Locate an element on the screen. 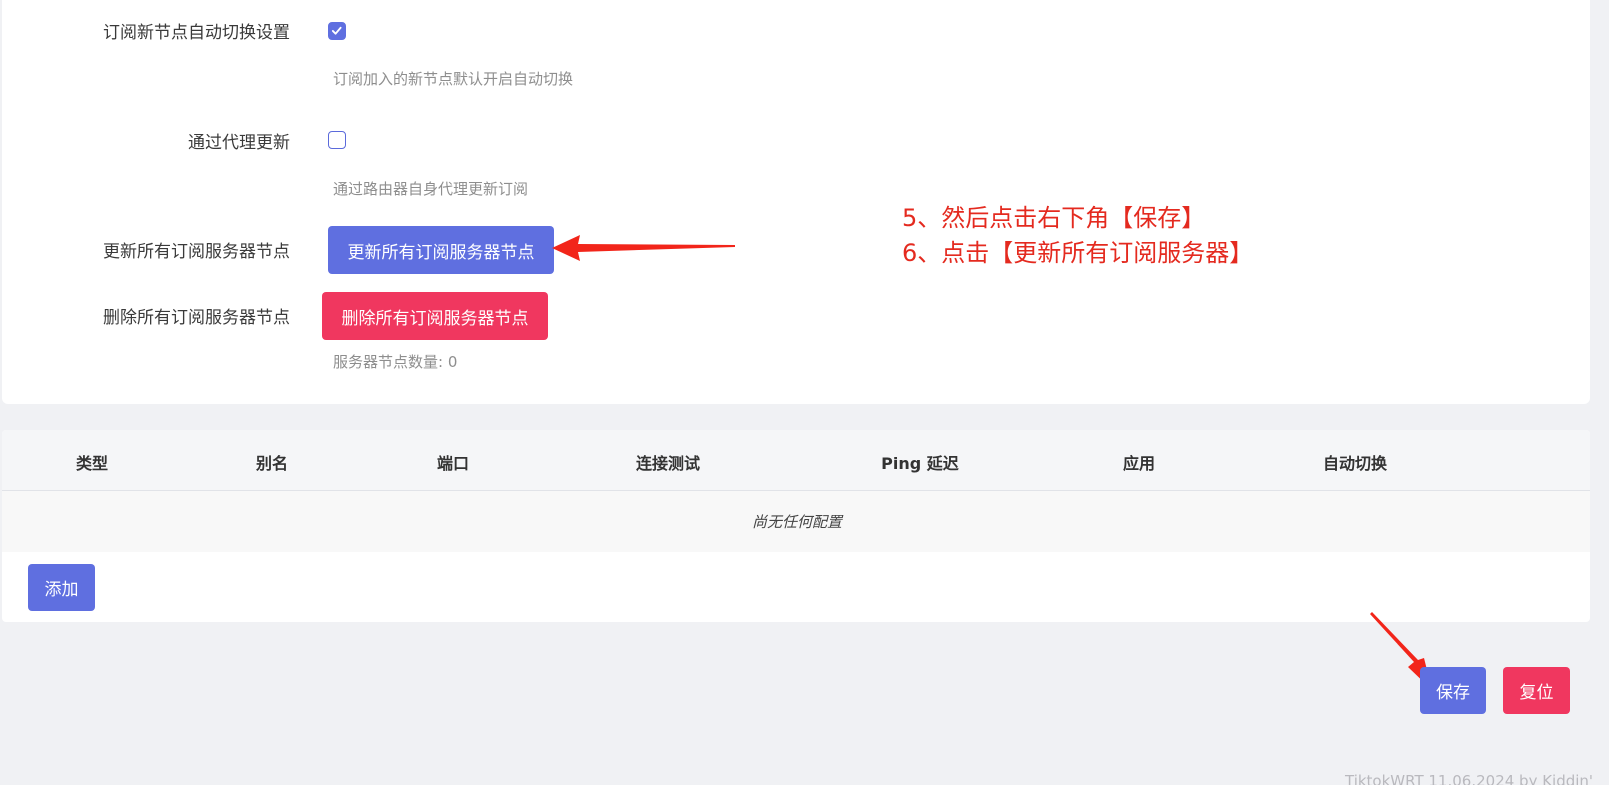 Image resolution: width=1609 pixels, height=785 pixels. column-alias: 别名 is located at coordinates (272, 463).